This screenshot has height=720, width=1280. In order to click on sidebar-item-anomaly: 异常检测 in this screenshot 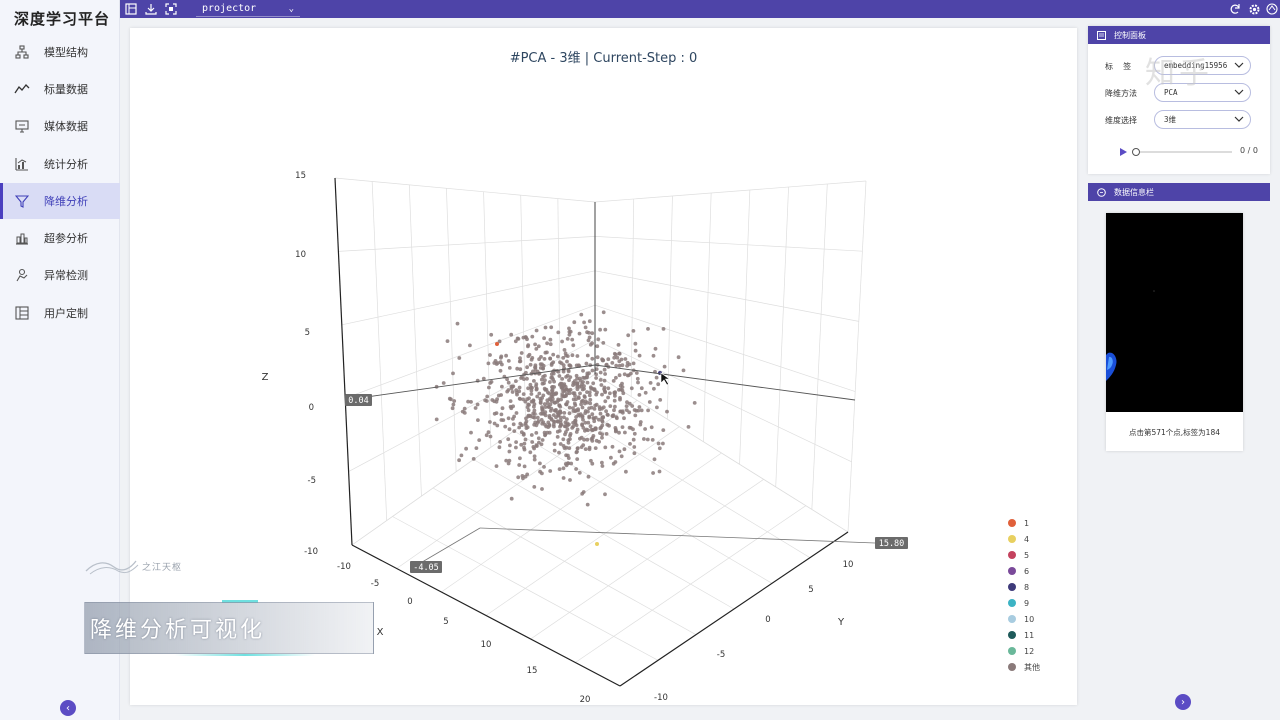, I will do `click(60, 275)`.